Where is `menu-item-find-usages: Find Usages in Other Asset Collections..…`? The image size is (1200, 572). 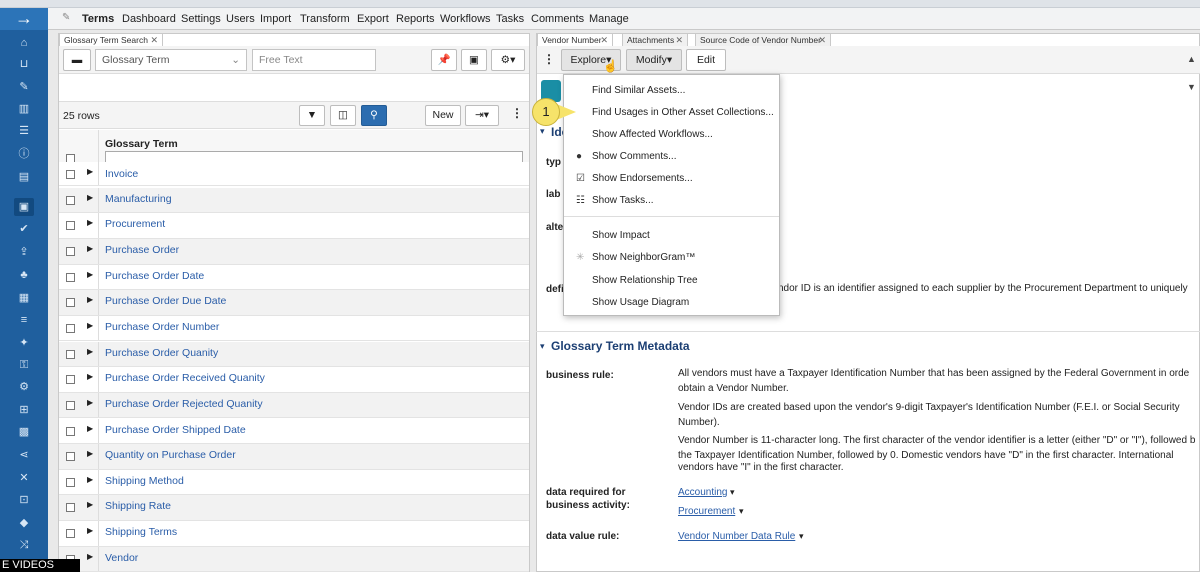
menu-item-find-usages: Find Usages in Other Asset Collections..… is located at coordinates (683, 112).